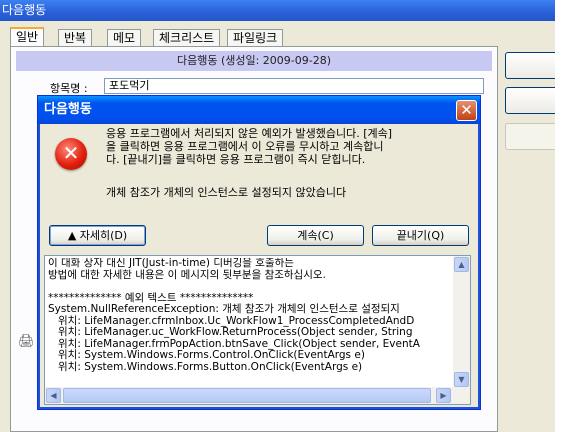 The height and width of the screenshot is (432, 576). I want to click on error-message-line: 을 클릭하면 응용 프로그램에서 이 오류를 무시하고 계속합니, so click(245, 146).